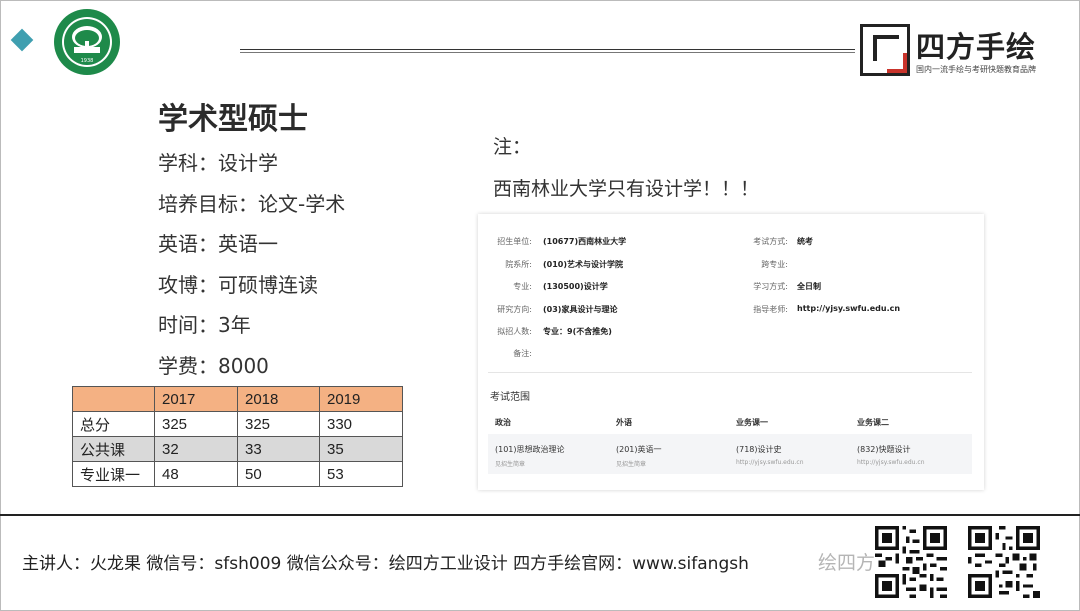  Describe the element at coordinates (639, 449) in the screenshot. I see `scope-subject: (201)英语一` at that location.